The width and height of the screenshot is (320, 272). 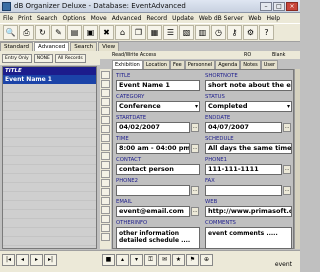 I want to click on filter-icon, so click(x=105, y=174).